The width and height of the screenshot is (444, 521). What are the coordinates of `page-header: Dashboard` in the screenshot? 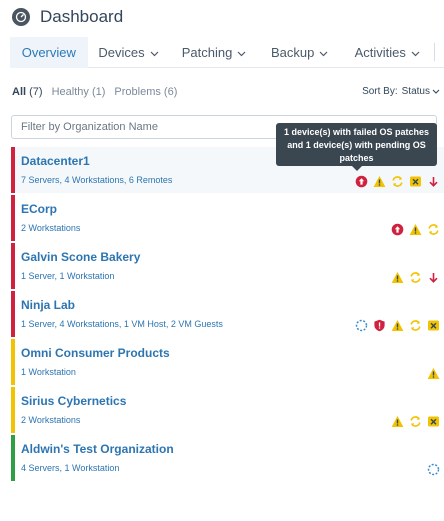 It's located at (67, 17).